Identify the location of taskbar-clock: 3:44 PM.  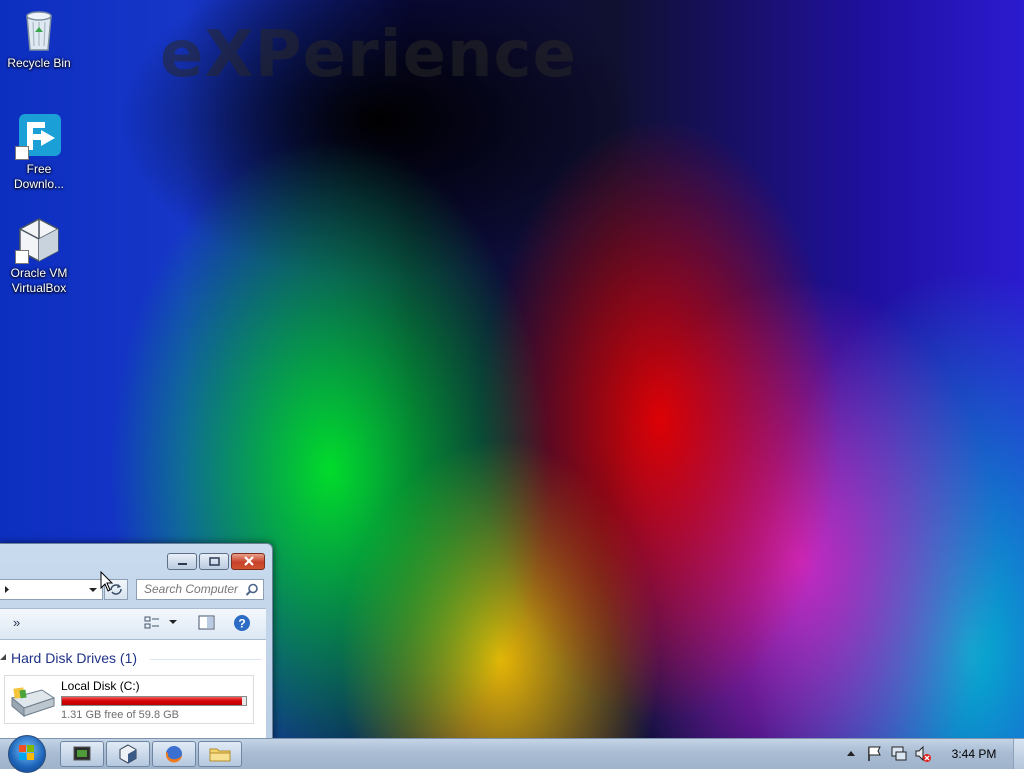
(974, 754).